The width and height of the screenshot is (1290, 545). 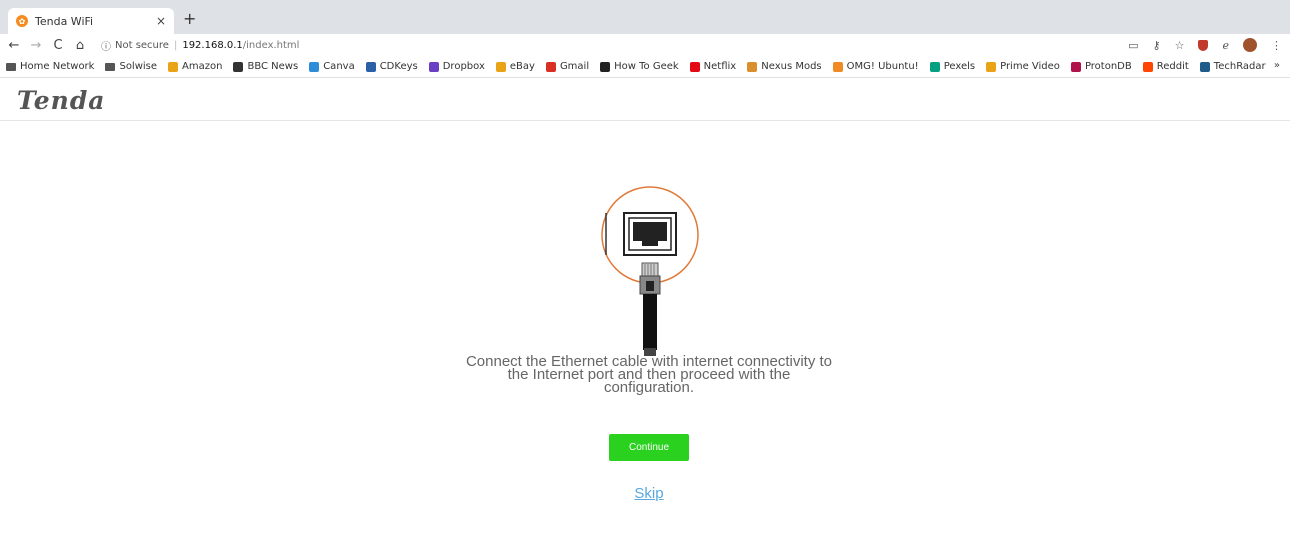 I want to click on bookmark-item: Reddit, so click(x=1165, y=66).